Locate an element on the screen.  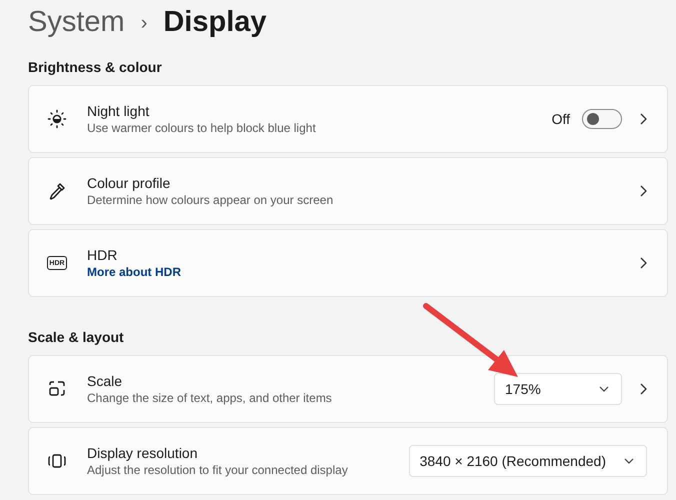
setting-row: Colour profile Determine how colours appear on your screen is located at coordinates (348, 191).